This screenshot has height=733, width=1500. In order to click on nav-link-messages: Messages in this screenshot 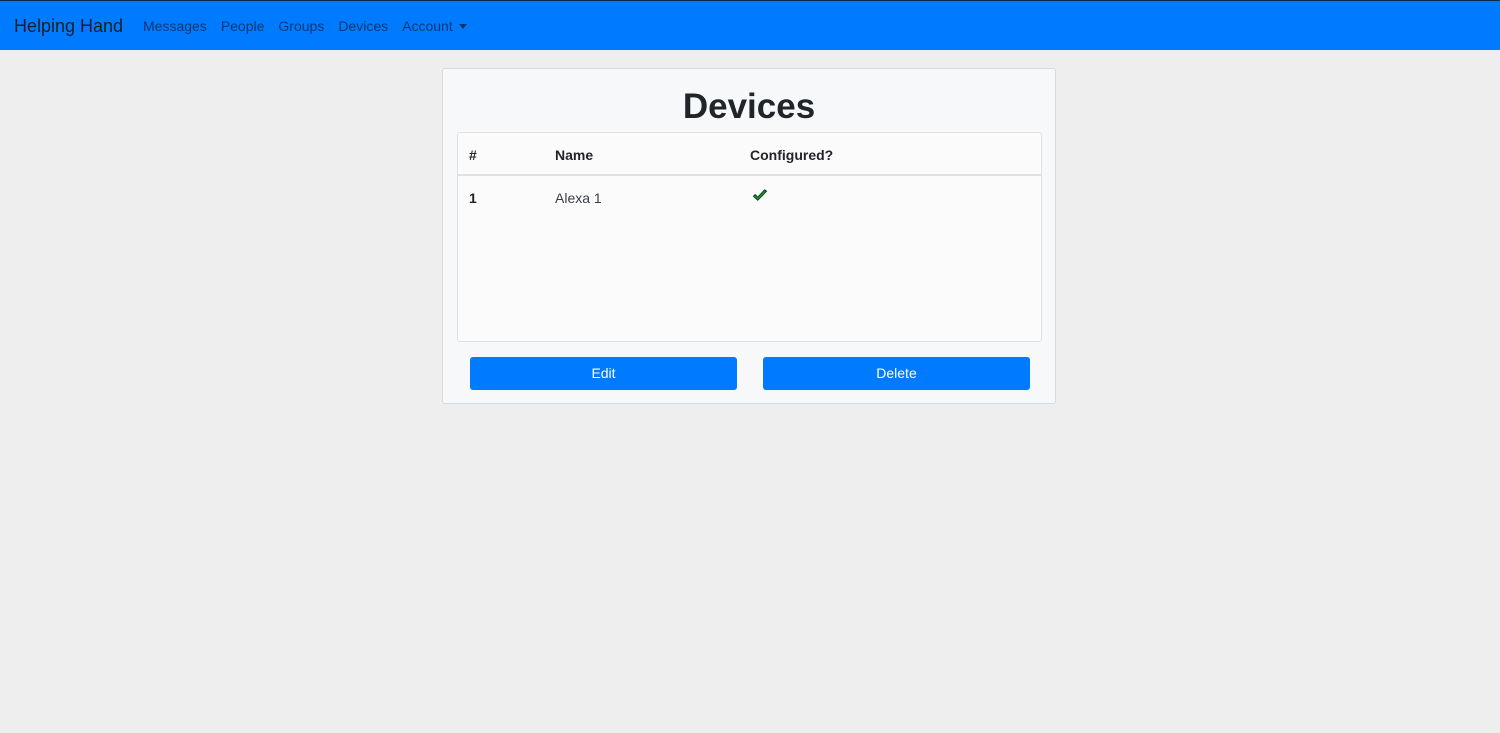, I will do `click(175, 26)`.